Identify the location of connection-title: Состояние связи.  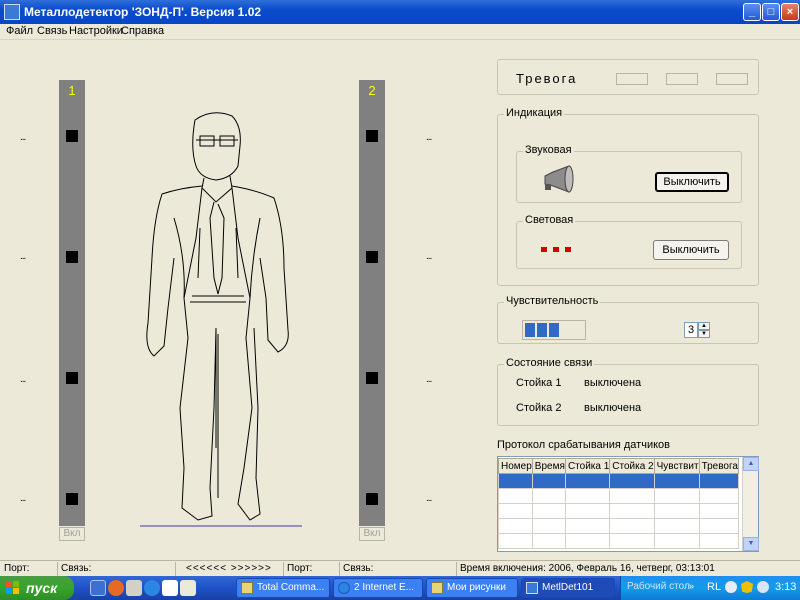
(549, 363).